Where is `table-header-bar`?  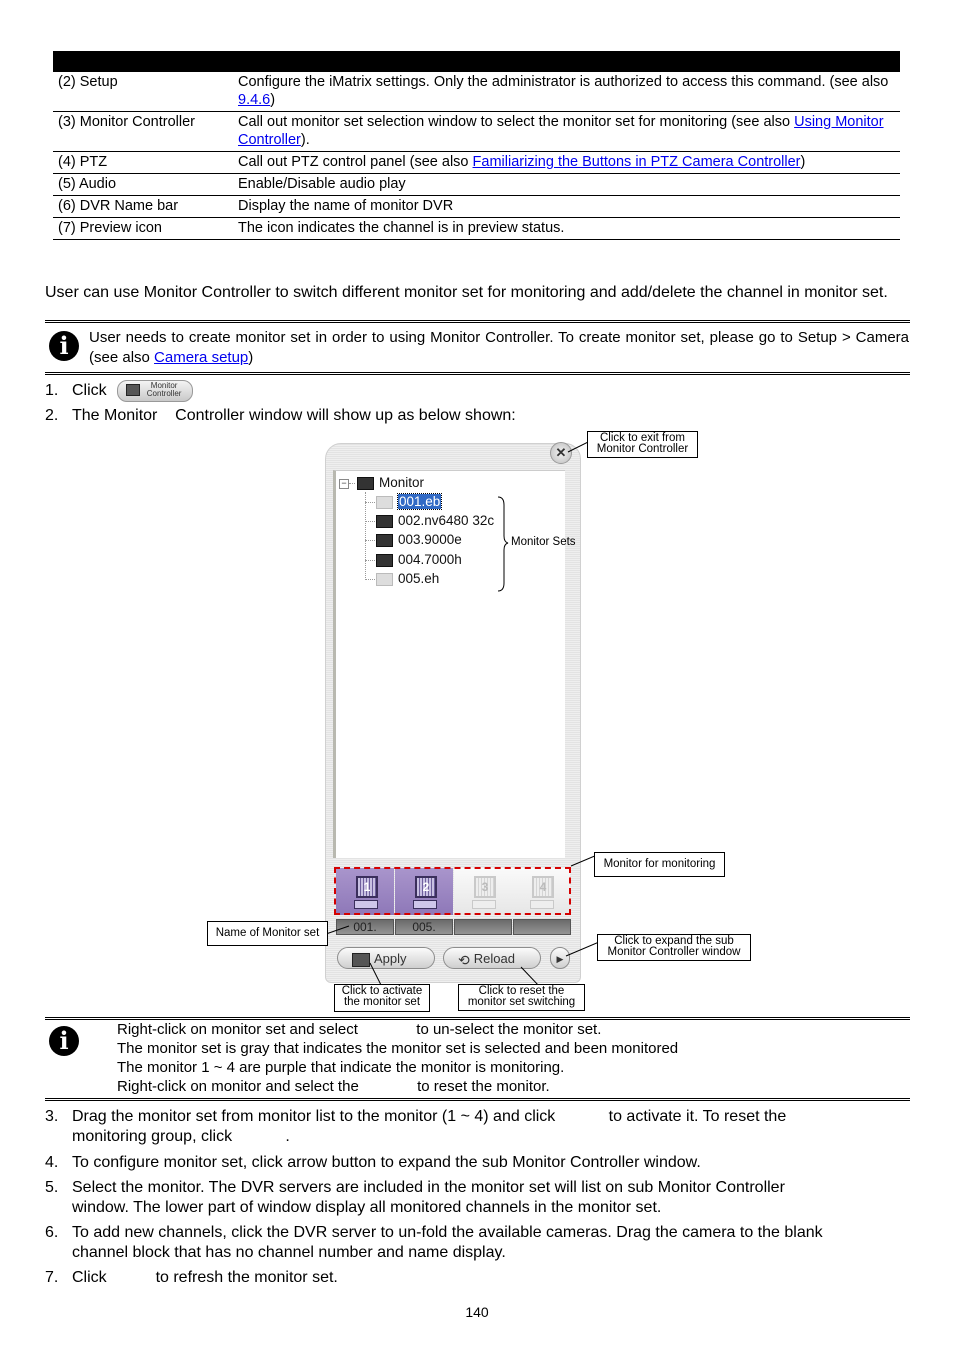 table-header-bar is located at coordinates (476, 61).